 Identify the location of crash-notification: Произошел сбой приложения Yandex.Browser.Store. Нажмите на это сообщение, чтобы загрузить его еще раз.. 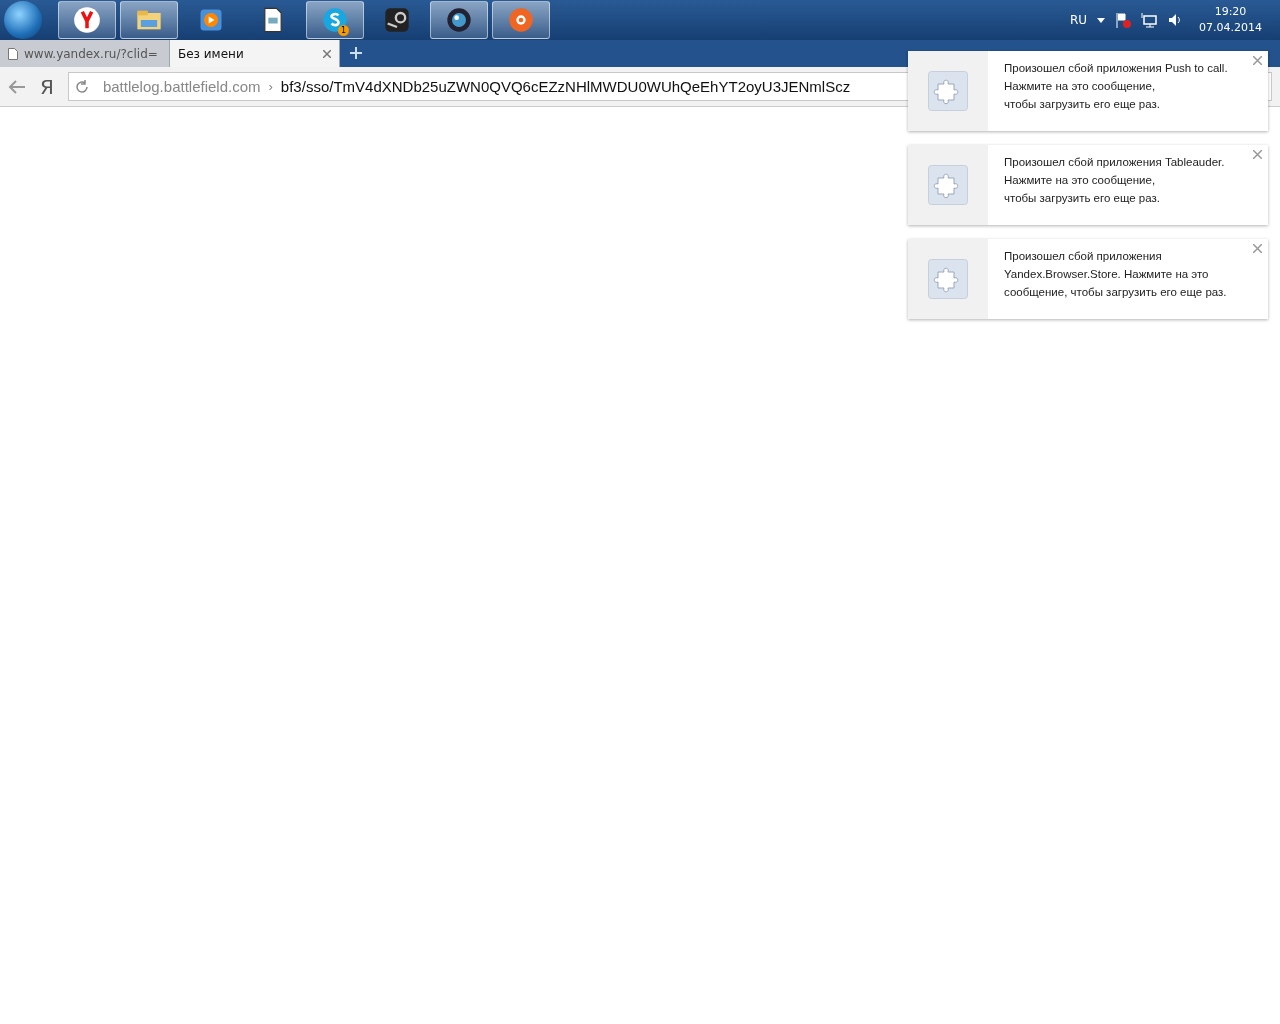
(1088, 279).